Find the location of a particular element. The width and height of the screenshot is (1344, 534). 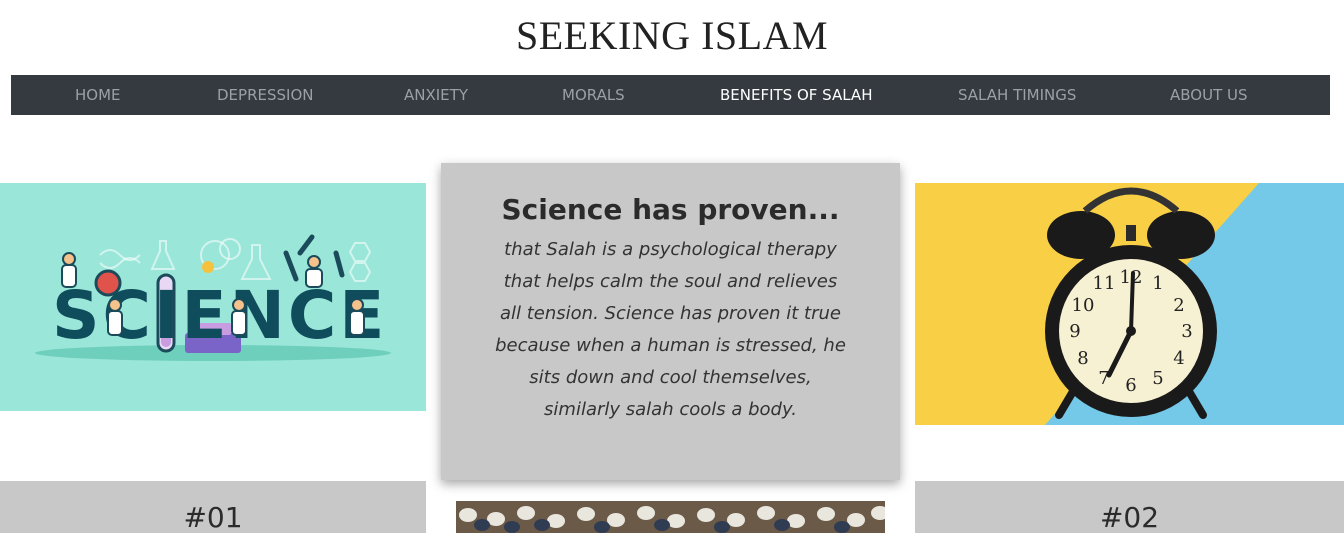

prayer-crowd-photo is located at coordinates (670, 517).